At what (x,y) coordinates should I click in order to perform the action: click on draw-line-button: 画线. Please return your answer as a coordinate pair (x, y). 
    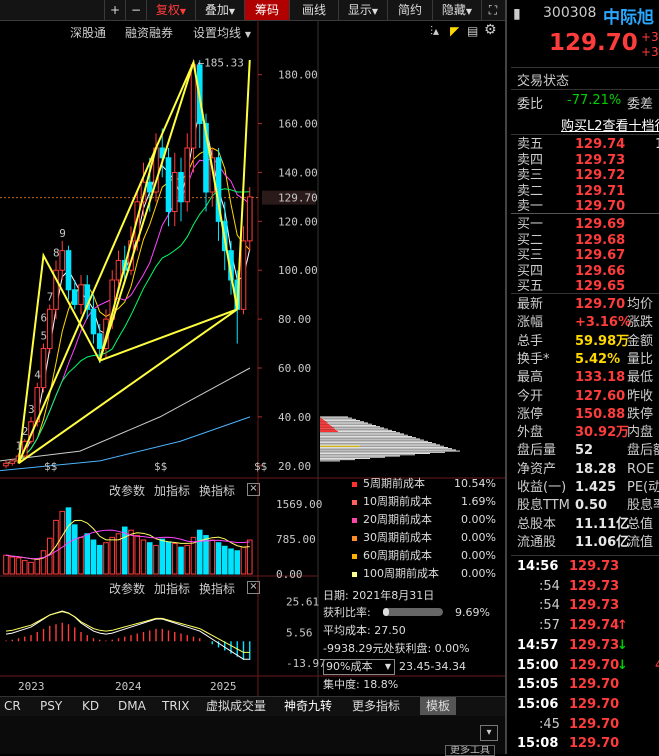
    Looking at the image, I should click on (313, 10).